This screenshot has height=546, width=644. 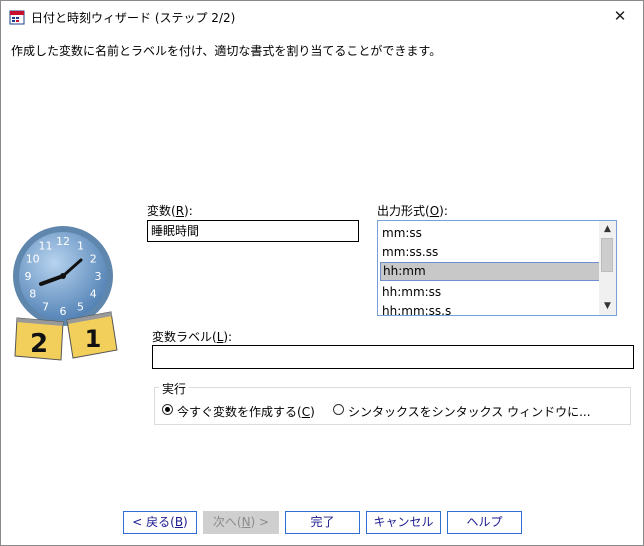 I want to click on cancel-button: キャンセル, so click(x=403, y=522).